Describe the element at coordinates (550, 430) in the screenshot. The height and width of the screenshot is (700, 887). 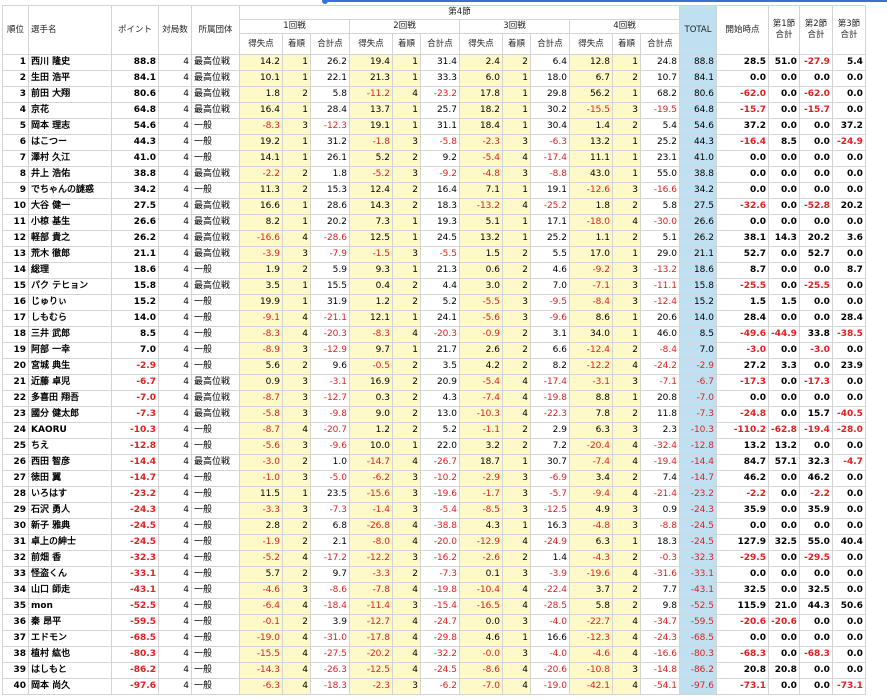
I see `cell-r3-total: 2.9` at that location.